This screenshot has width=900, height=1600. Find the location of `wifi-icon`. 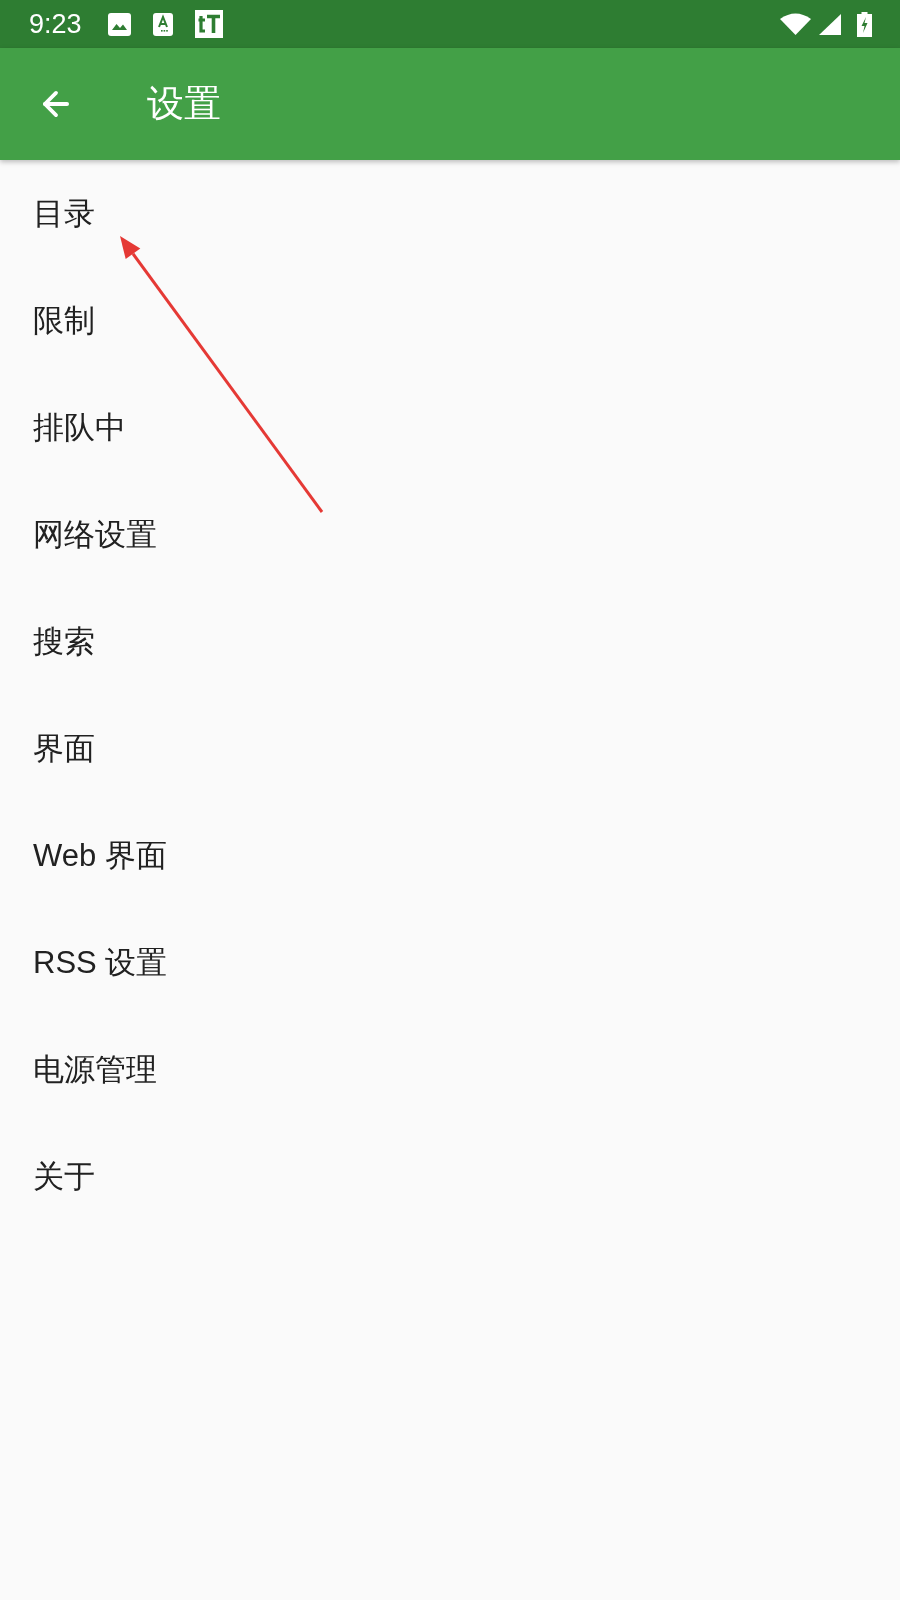

wifi-icon is located at coordinates (795, 24).